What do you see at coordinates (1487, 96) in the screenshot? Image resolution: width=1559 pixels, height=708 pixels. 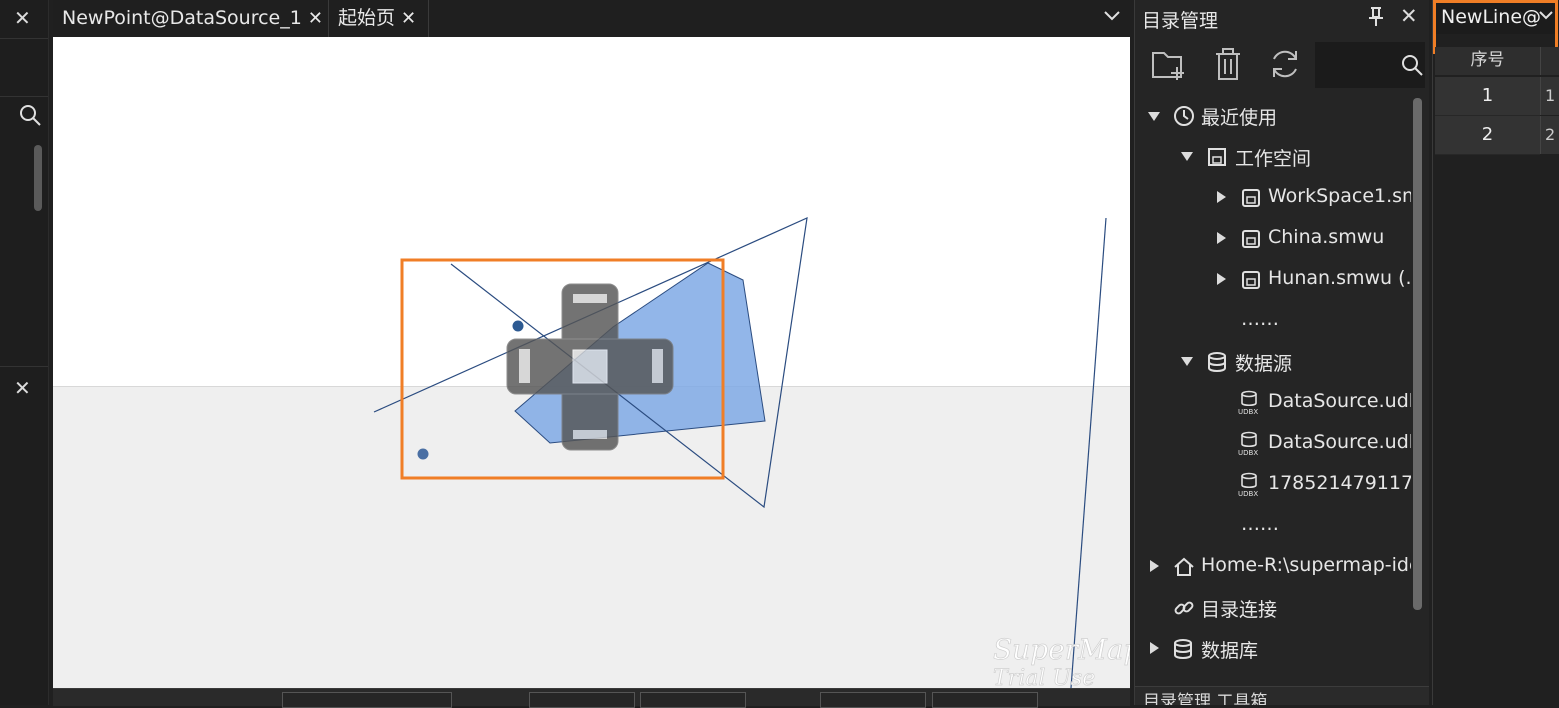 I see `table-row-index: 1` at bounding box center [1487, 96].